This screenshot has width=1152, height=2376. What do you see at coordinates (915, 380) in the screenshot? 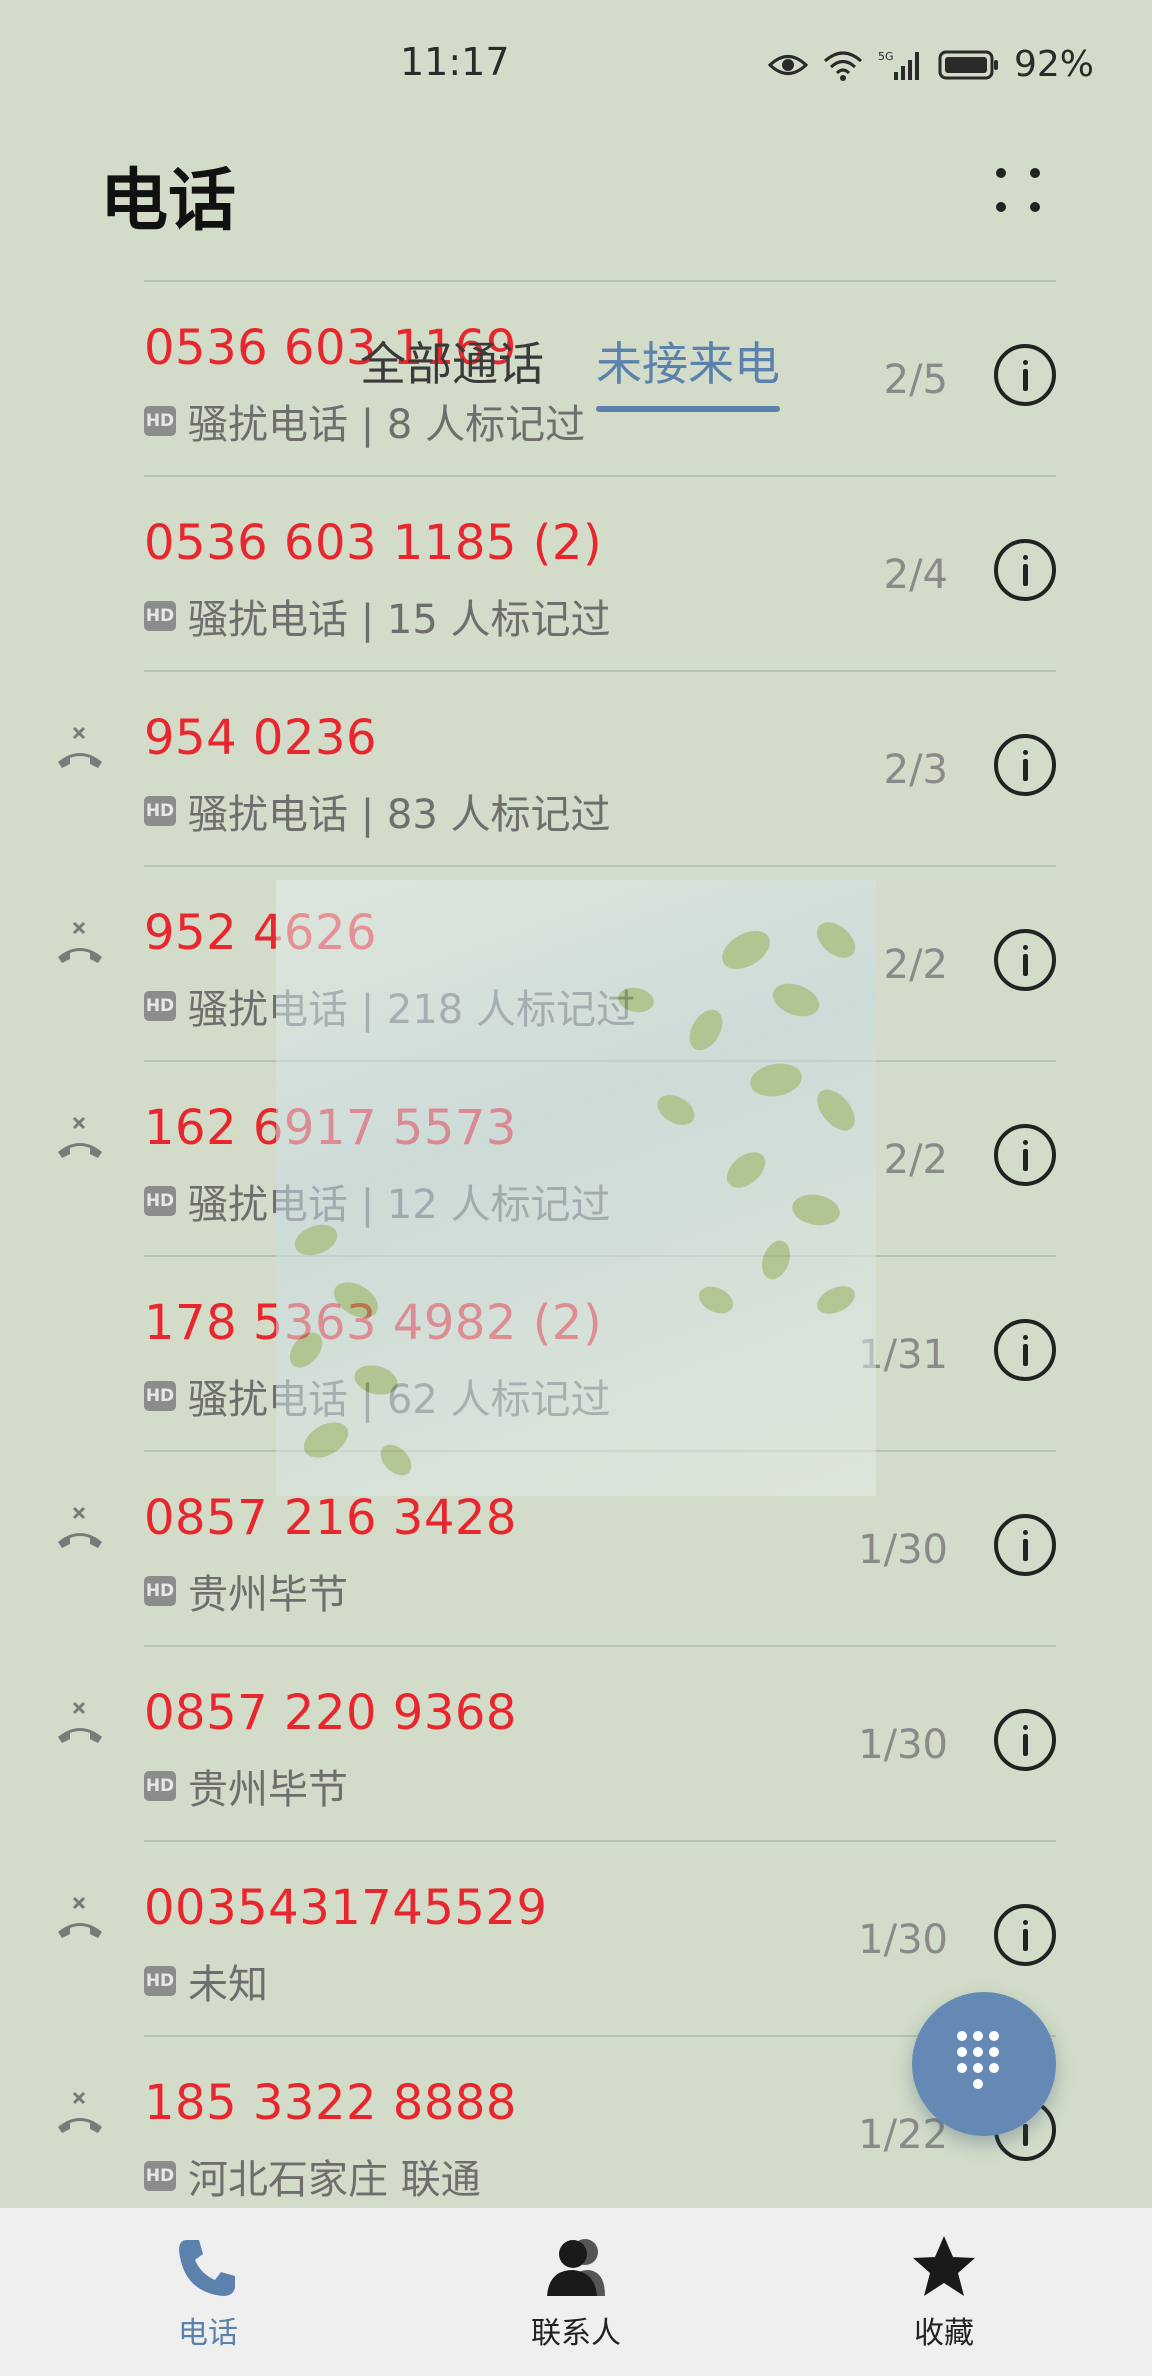
I see `call-date: 2/5` at bounding box center [915, 380].